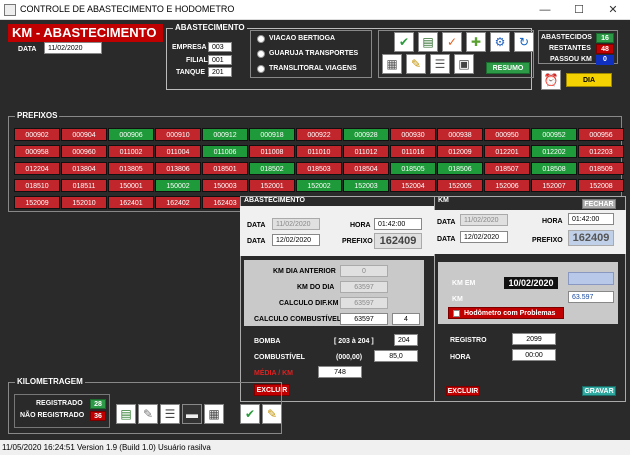 The width and height of the screenshot is (630, 455). I want to click on radio-viacao-bertioga, so click(261, 39).